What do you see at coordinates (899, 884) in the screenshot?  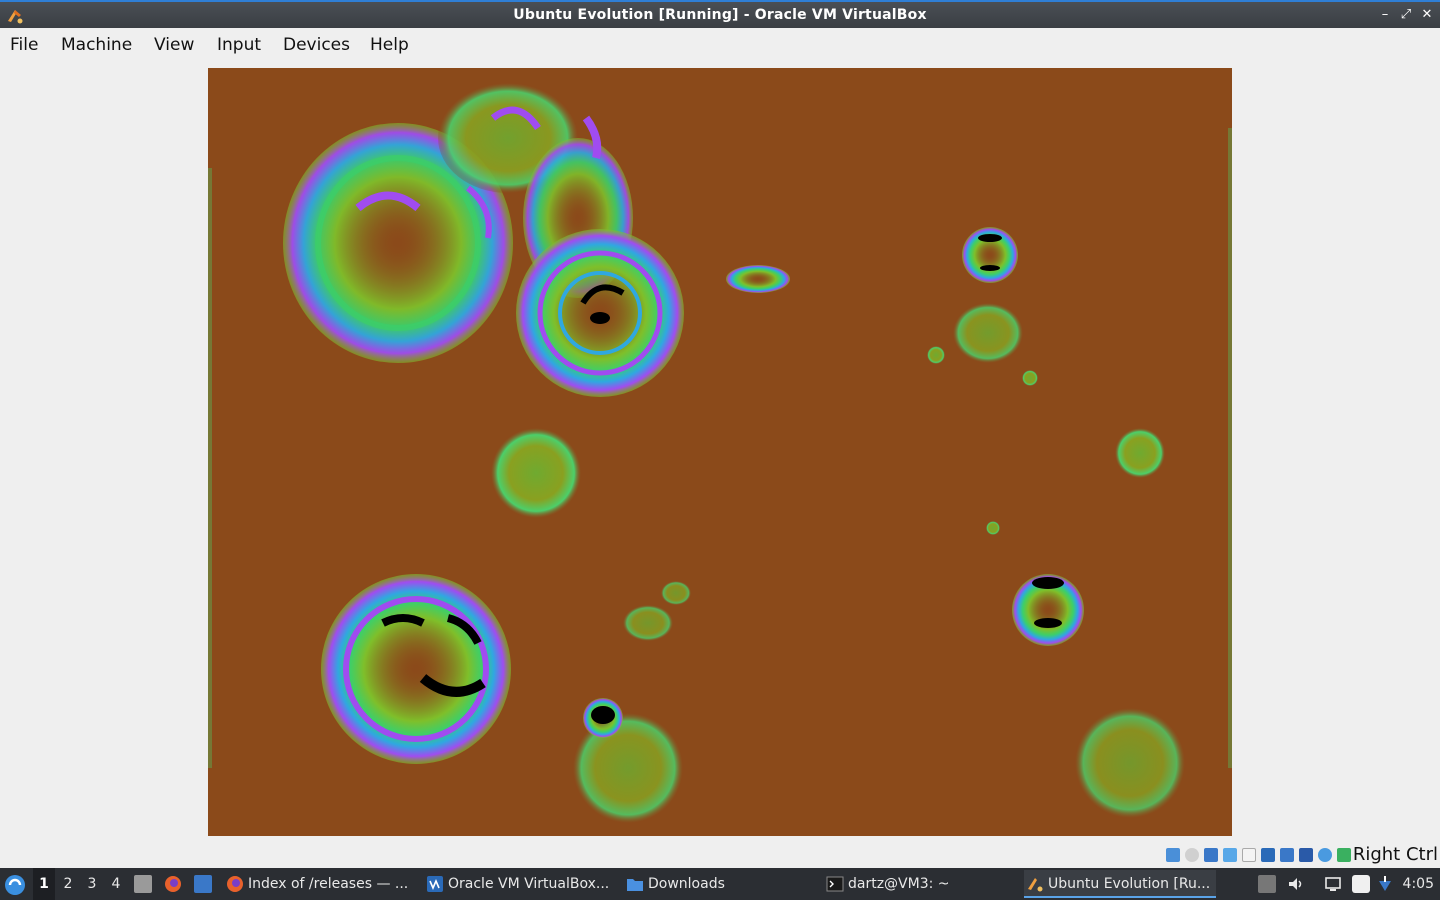 I see `task-label: dartz@VM3: ~` at bounding box center [899, 884].